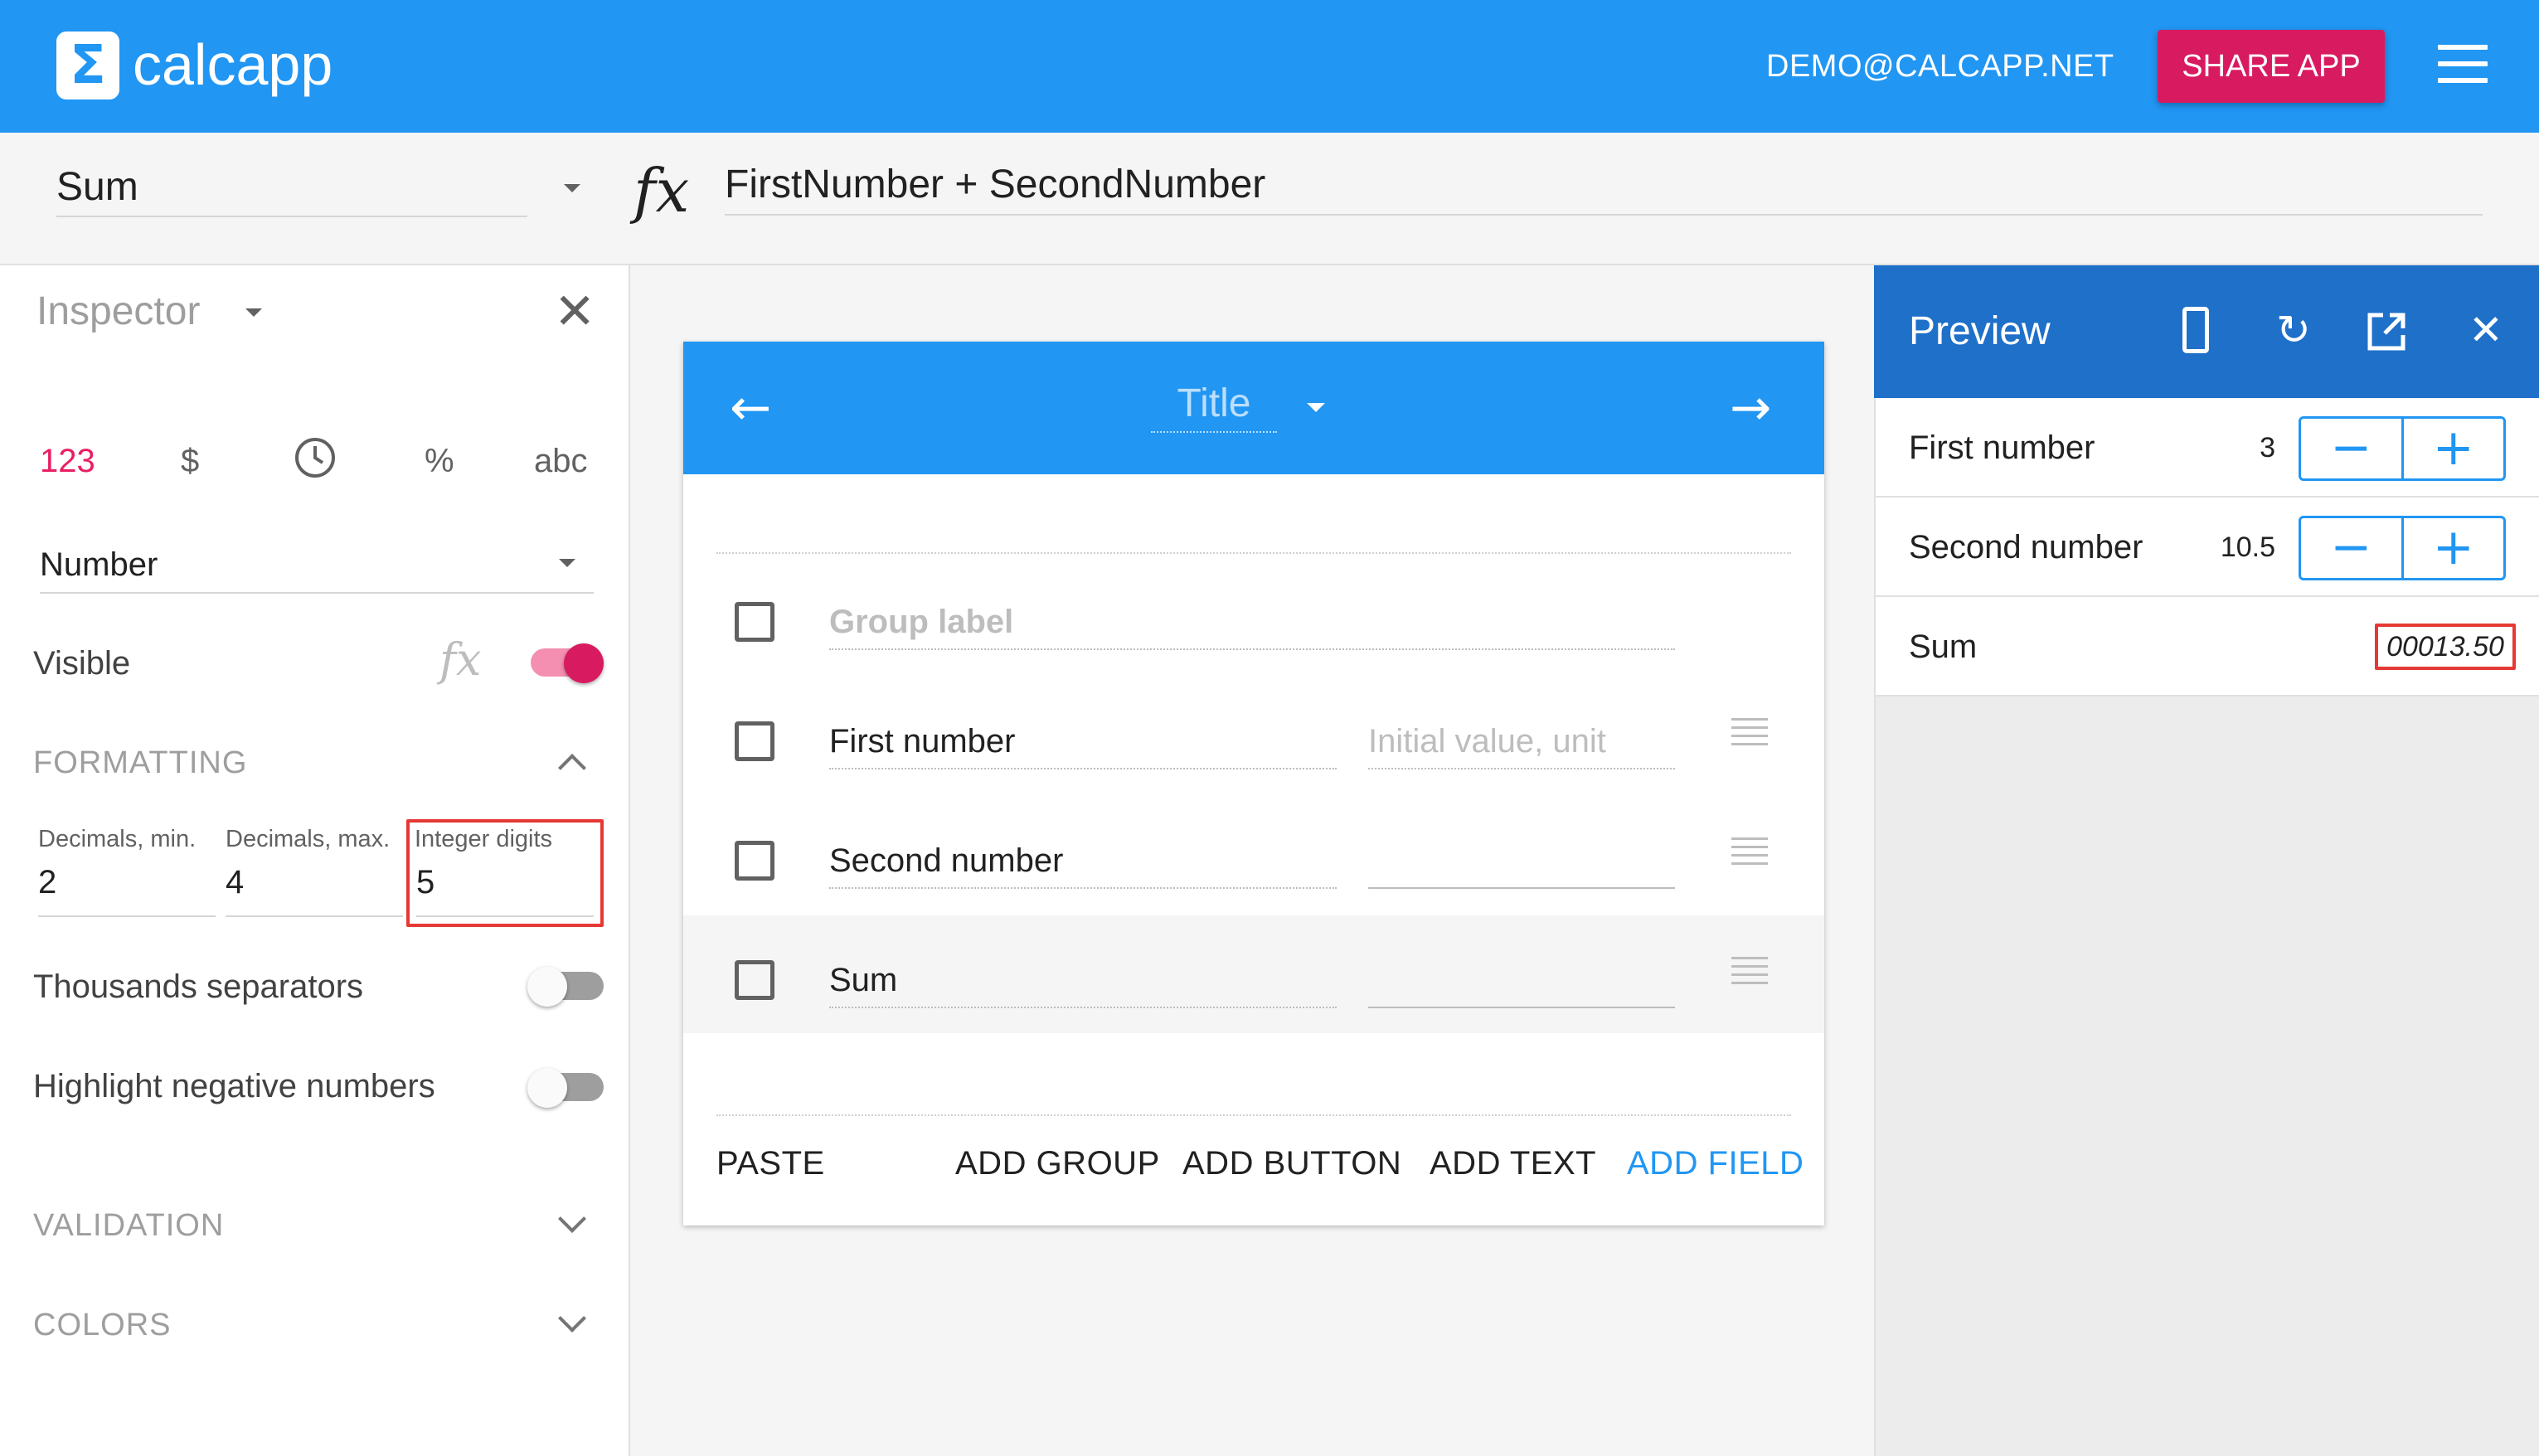 The height and width of the screenshot is (1456, 2539). What do you see at coordinates (2293, 330) in the screenshot?
I see `refresh-icon: ↻` at bounding box center [2293, 330].